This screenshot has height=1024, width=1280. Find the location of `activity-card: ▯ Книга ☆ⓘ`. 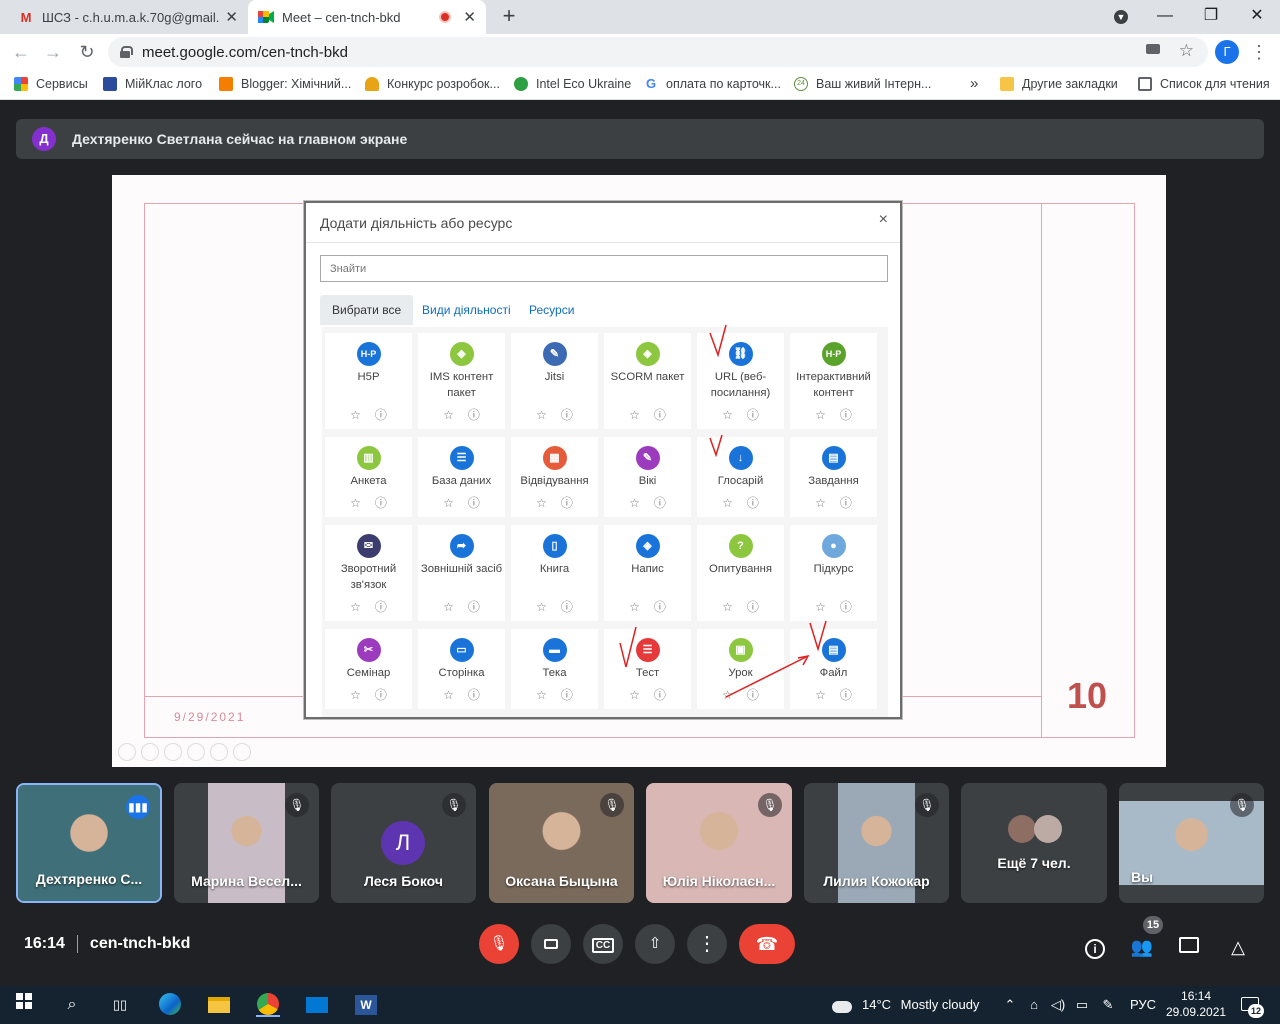

activity-card: ▯ Книга ☆ⓘ is located at coordinates (554, 573).